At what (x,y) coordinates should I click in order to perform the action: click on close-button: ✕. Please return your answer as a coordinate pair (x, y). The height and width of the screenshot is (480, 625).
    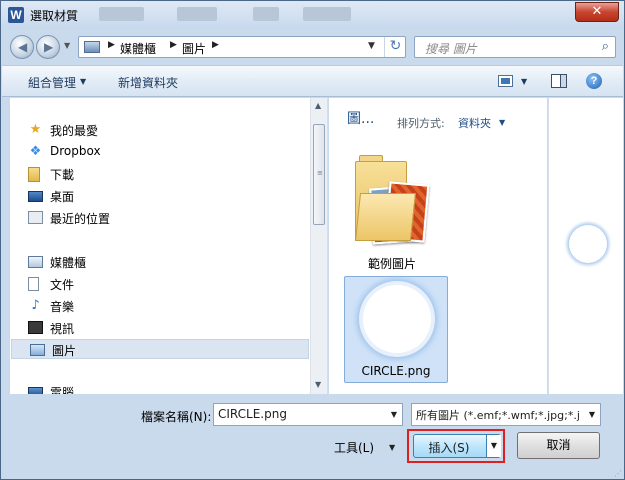
    Looking at the image, I should click on (597, 12).